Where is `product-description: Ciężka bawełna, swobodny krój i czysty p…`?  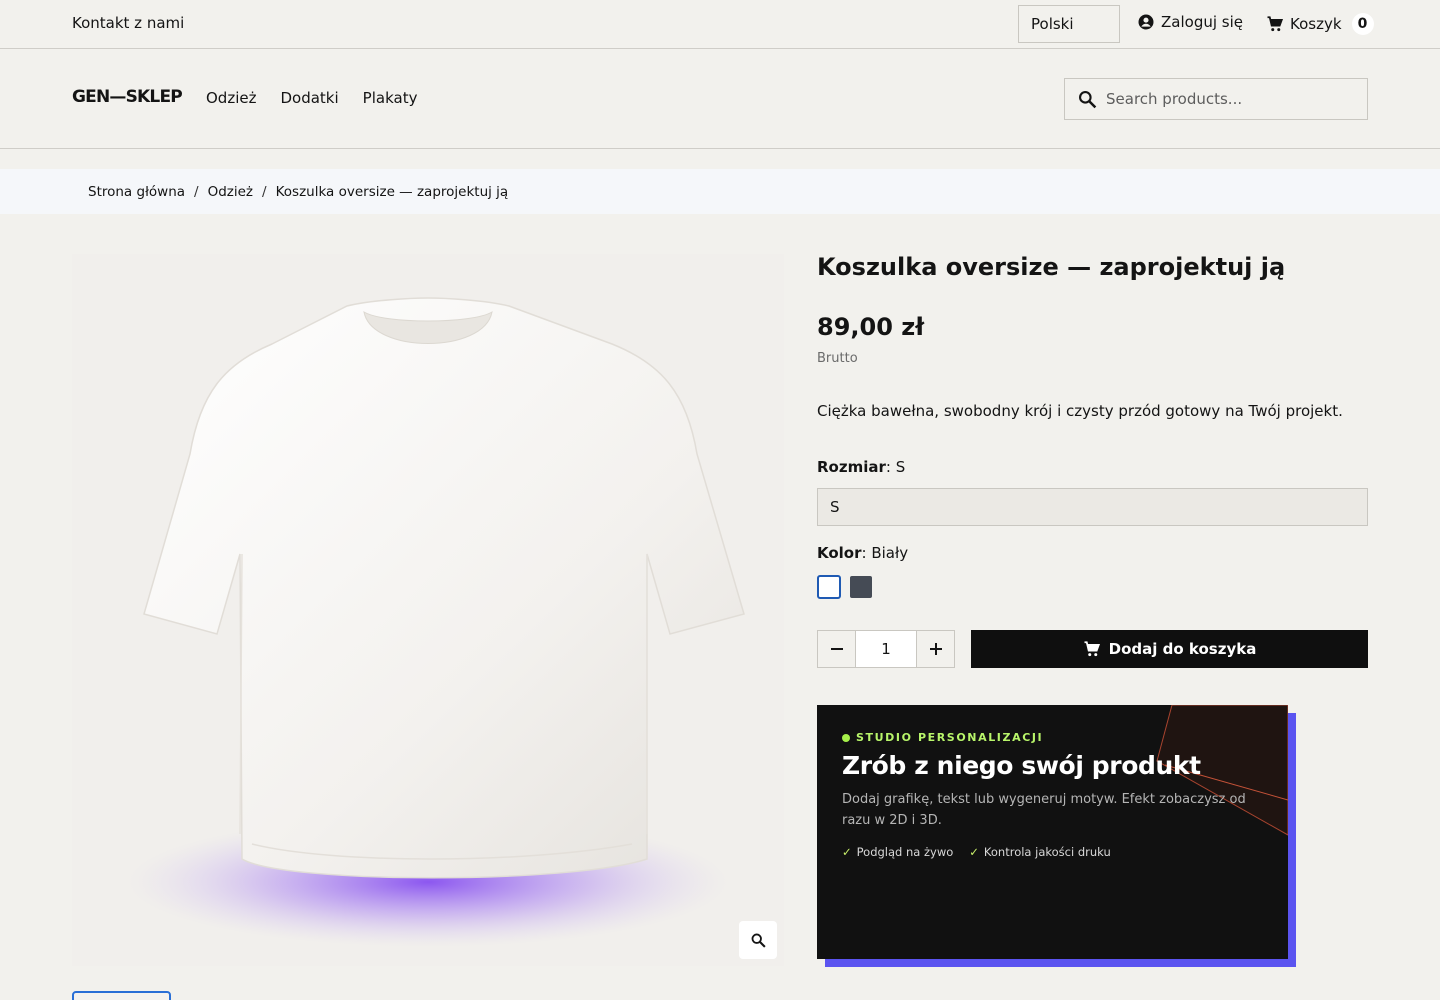 product-description: Ciężka bawełna, swobodny krój i czysty p… is located at coordinates (1080, 411).